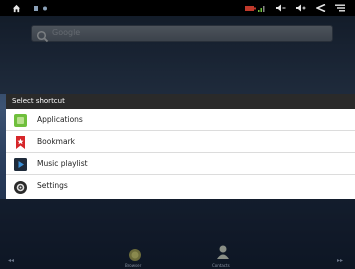  What do you see at coordinates (135, 254) in the screenshot?
I see `browser-icon` at bounding box center [135, 254].